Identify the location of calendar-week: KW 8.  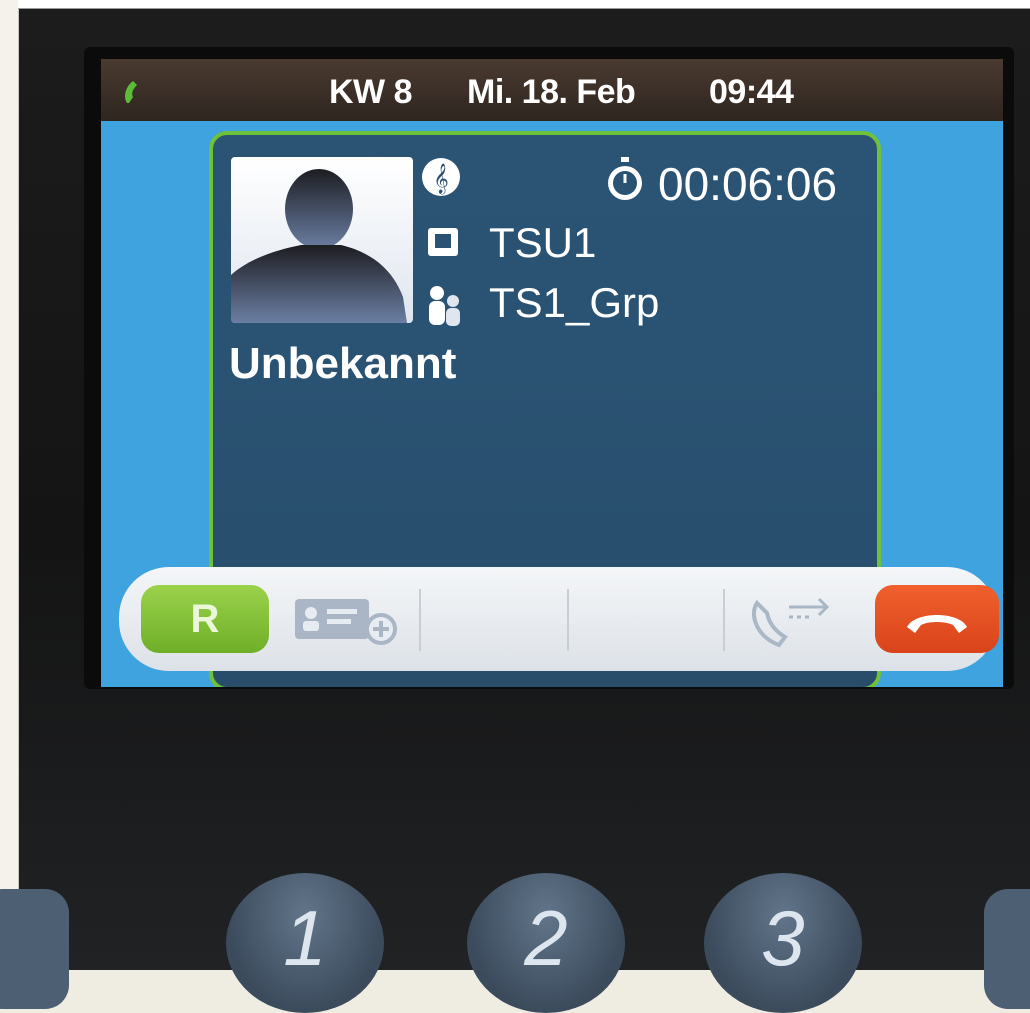
(371, 92).